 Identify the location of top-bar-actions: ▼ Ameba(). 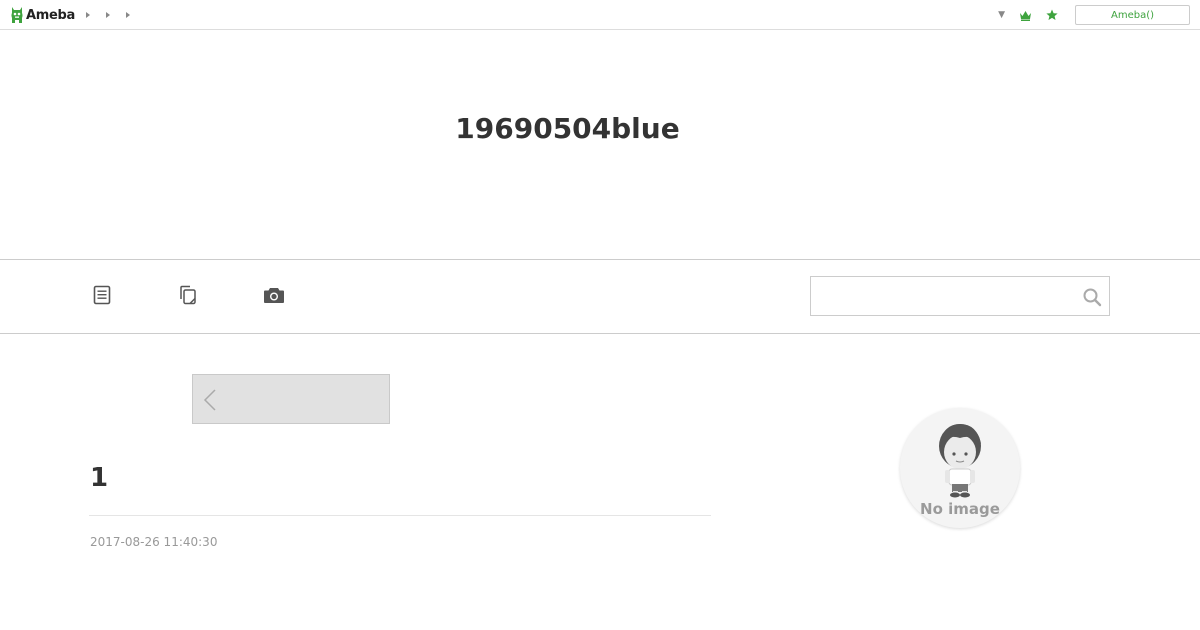
(1094, 15).